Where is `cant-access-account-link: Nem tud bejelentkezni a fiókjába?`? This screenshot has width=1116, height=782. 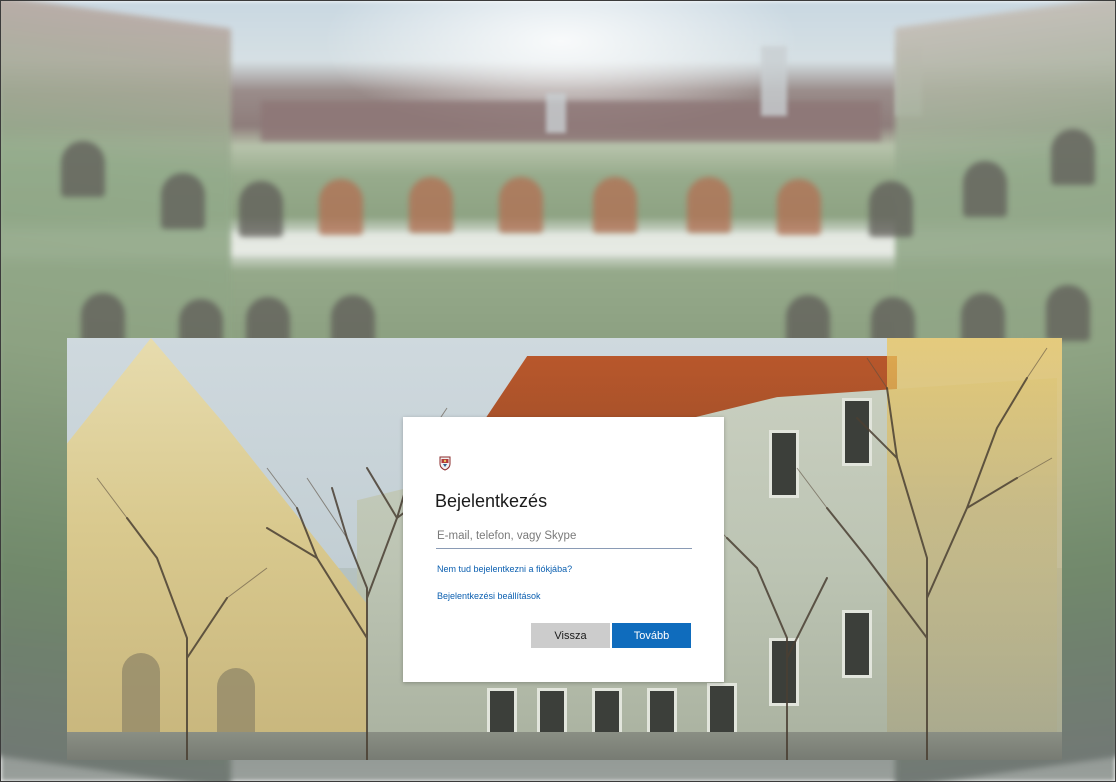
cant-access-account-link: Nem tud bejelentkezni a fiókjába? is located at coordinates (504, 569).